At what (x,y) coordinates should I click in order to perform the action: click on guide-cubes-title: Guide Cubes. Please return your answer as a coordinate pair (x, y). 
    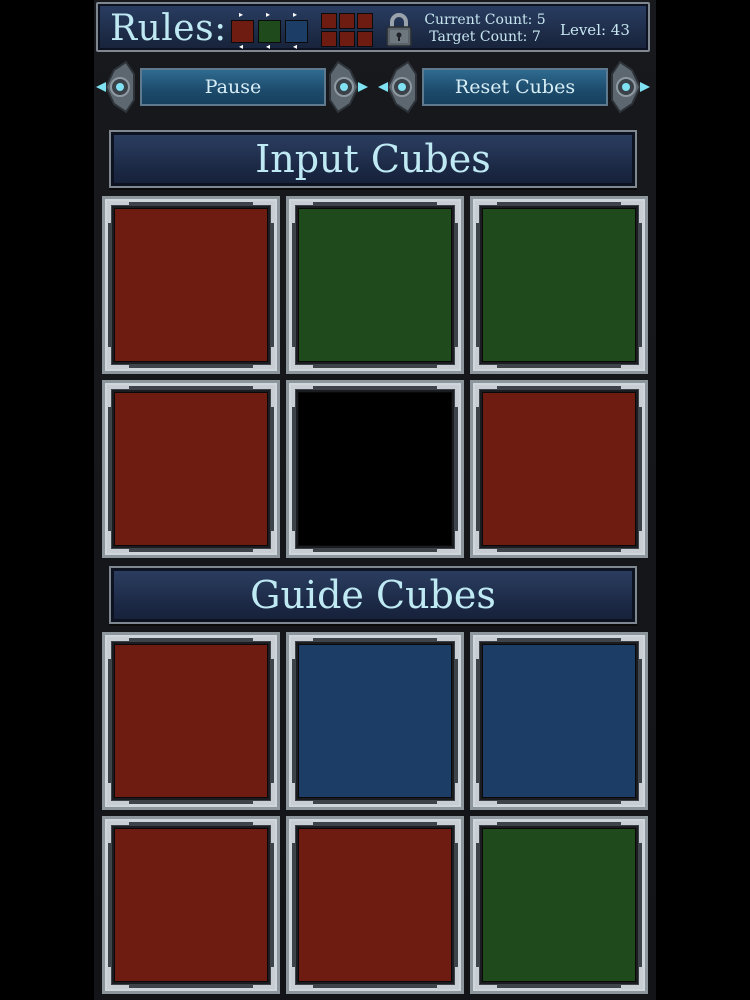
    Looking at the image, I should click on (373, 595).